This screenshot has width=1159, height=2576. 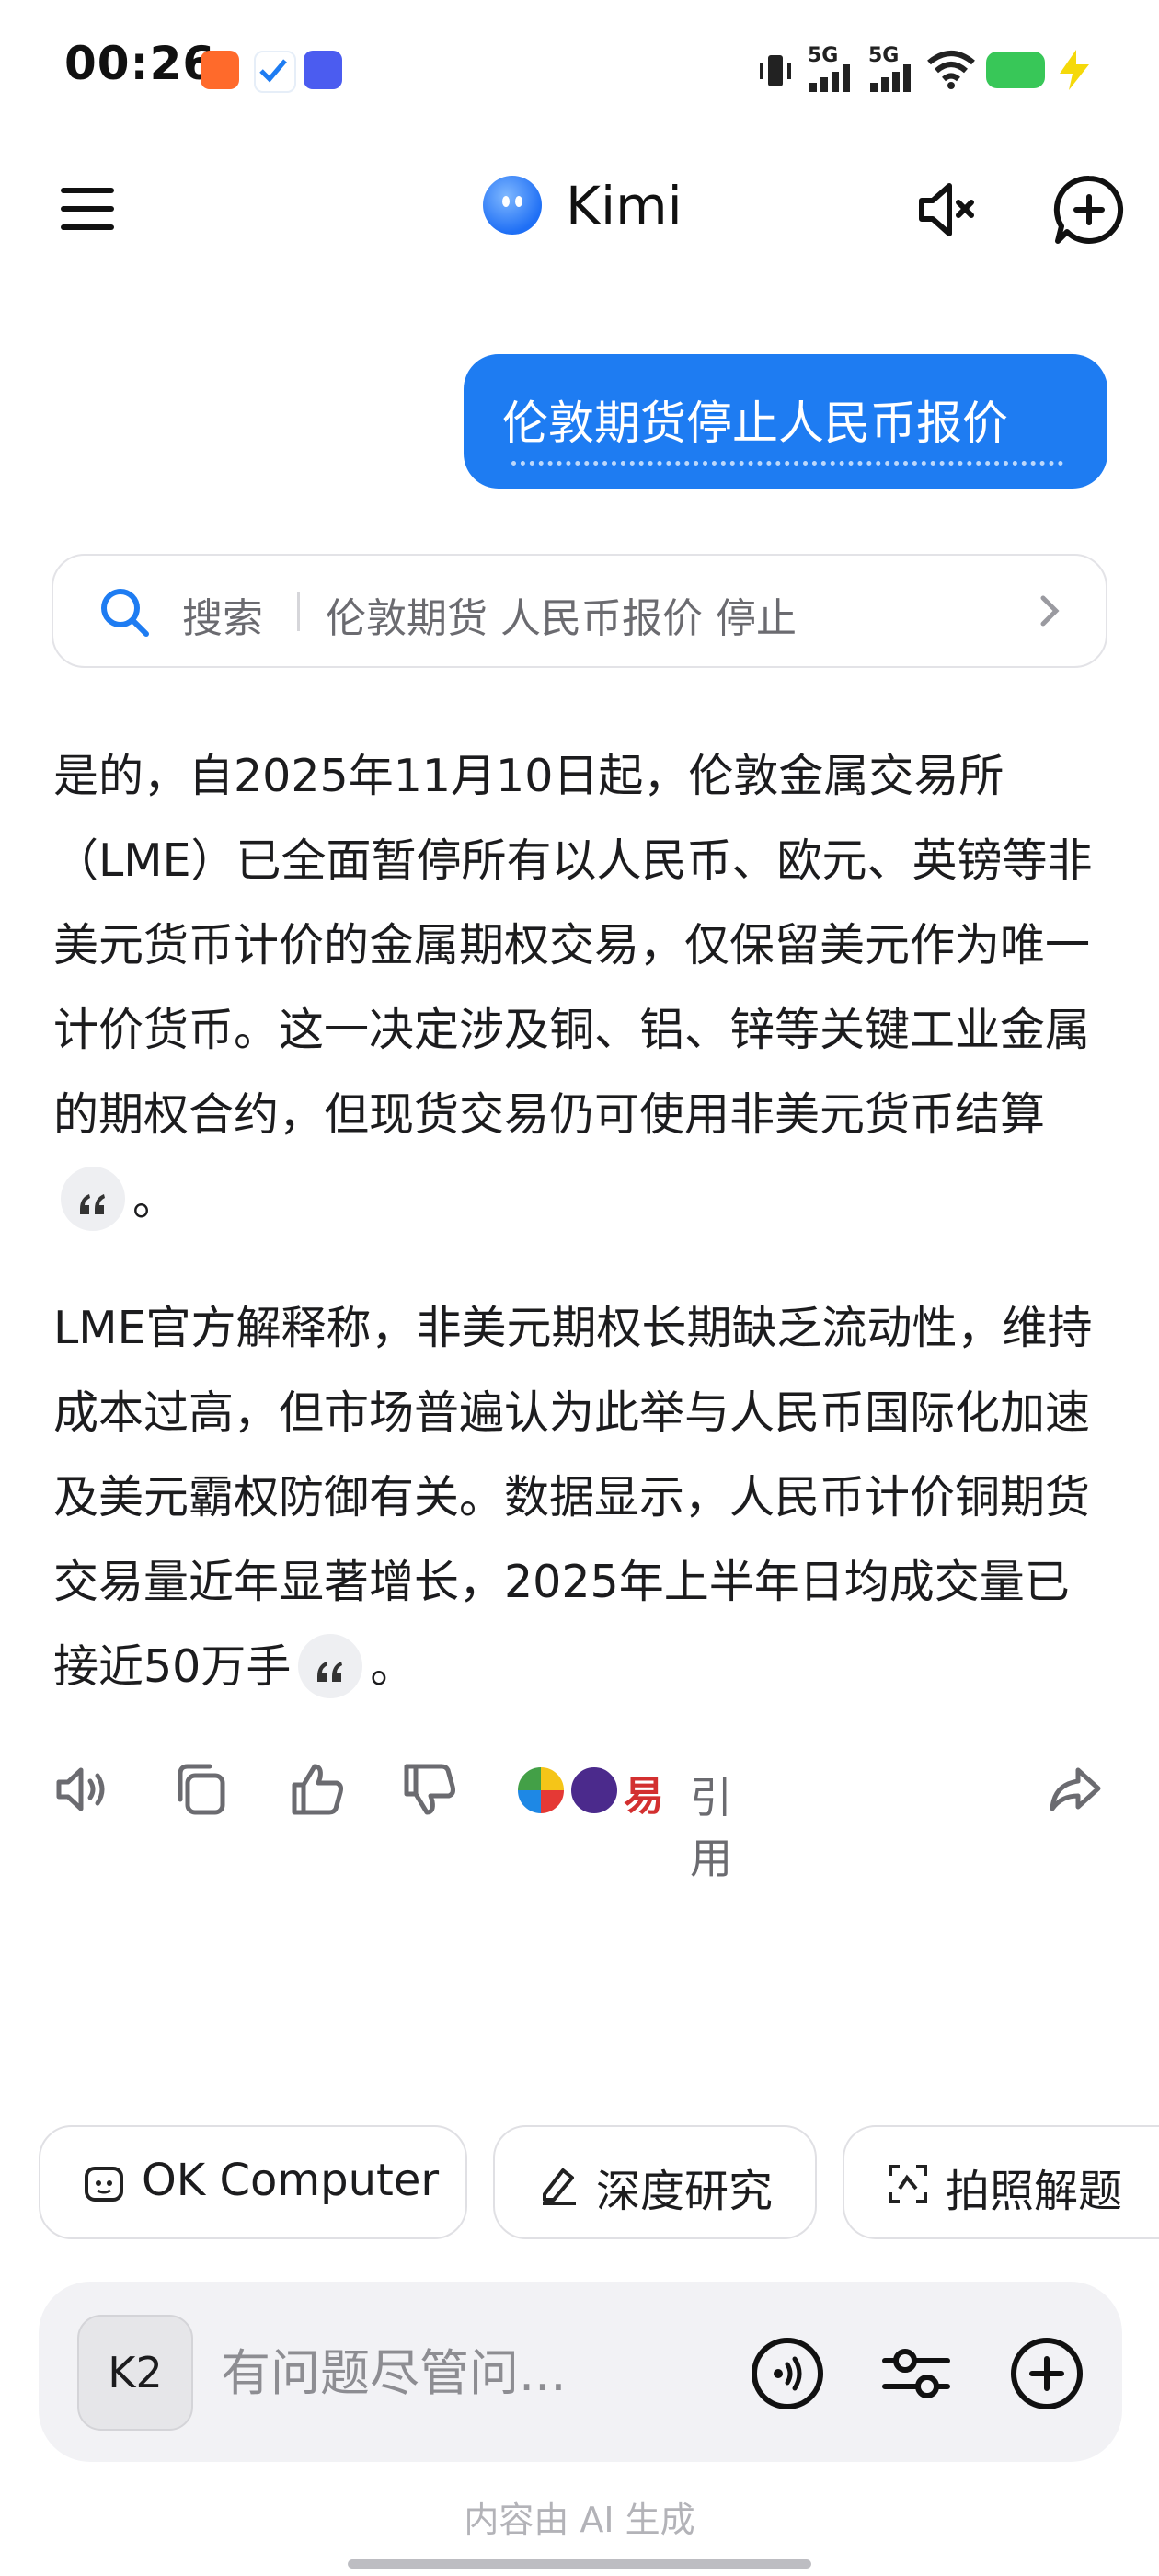 What do you see at coordinates (317, 1789) in the screenshot?
I see `thumbs-up-icon` at bounding box center [317, 1789].